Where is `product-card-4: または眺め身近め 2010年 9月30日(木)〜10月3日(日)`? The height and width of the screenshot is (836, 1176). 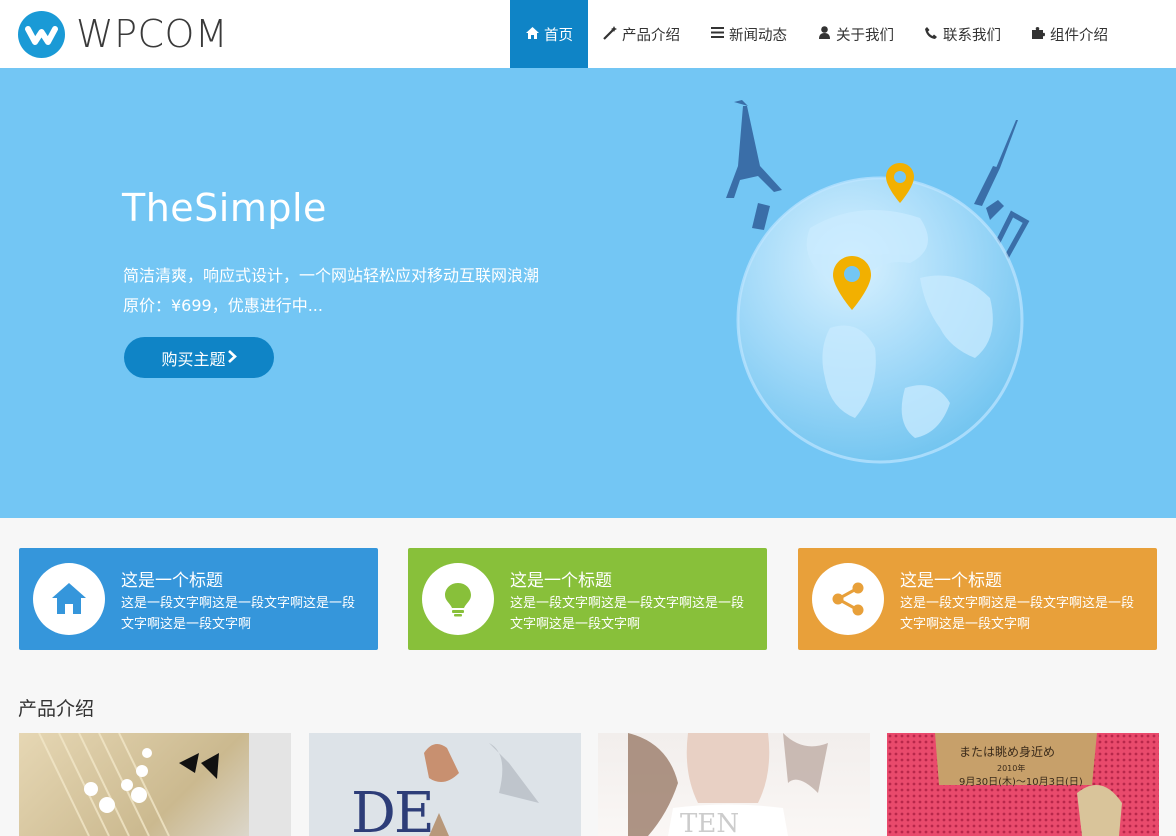 product-card-4: または眺め身近め 2010年 9月30日(木)〜10月3日(日) is located at coordinates (1023, 784).